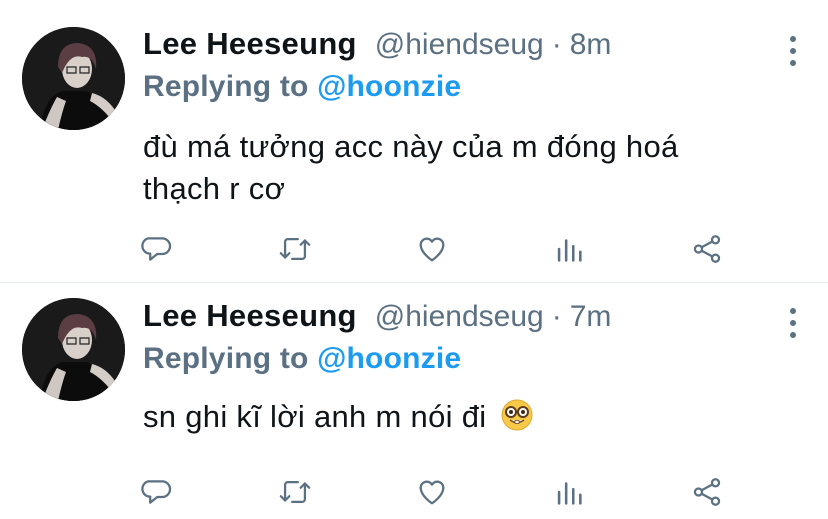 This screenshot has height=519, width=828. What do you see at coordinates (315, 416) in the screenshot?
I see `tweet-text-line: sn ghi kĩ lời anh m nói đi` at bounding box center [315, 416].